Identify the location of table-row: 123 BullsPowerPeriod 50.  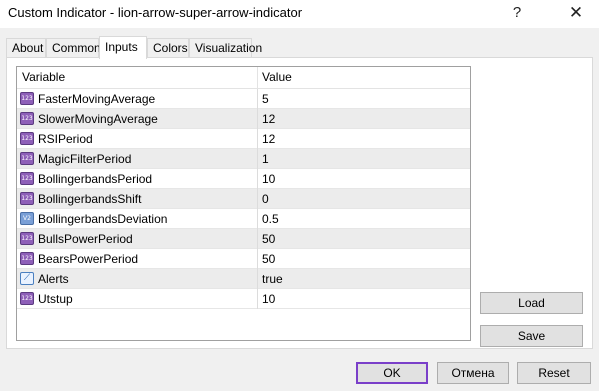
(243, 239).